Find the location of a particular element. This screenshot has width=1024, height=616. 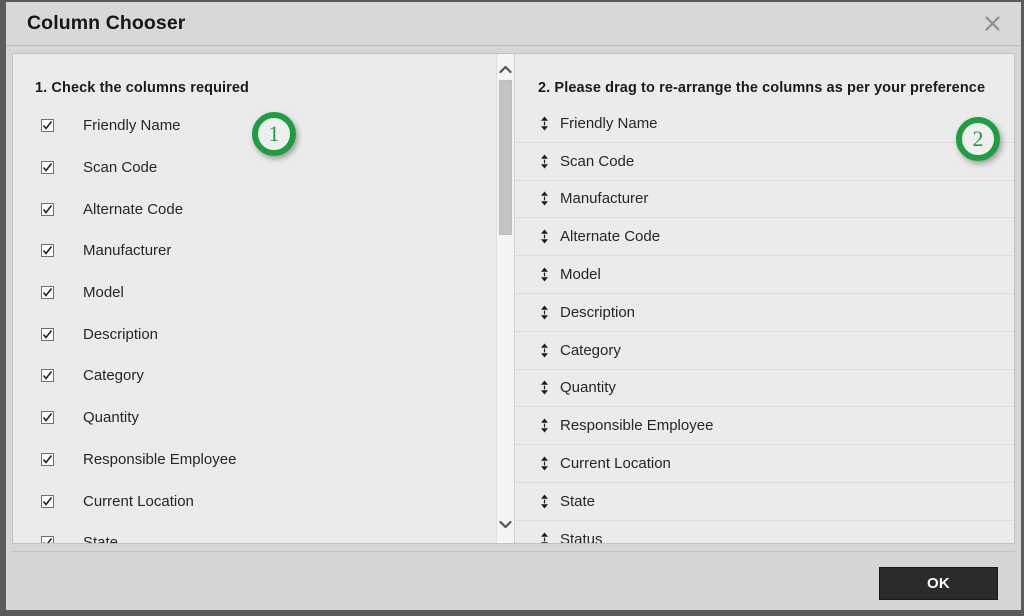

list-item: Model is located at coordinates (263, 293).